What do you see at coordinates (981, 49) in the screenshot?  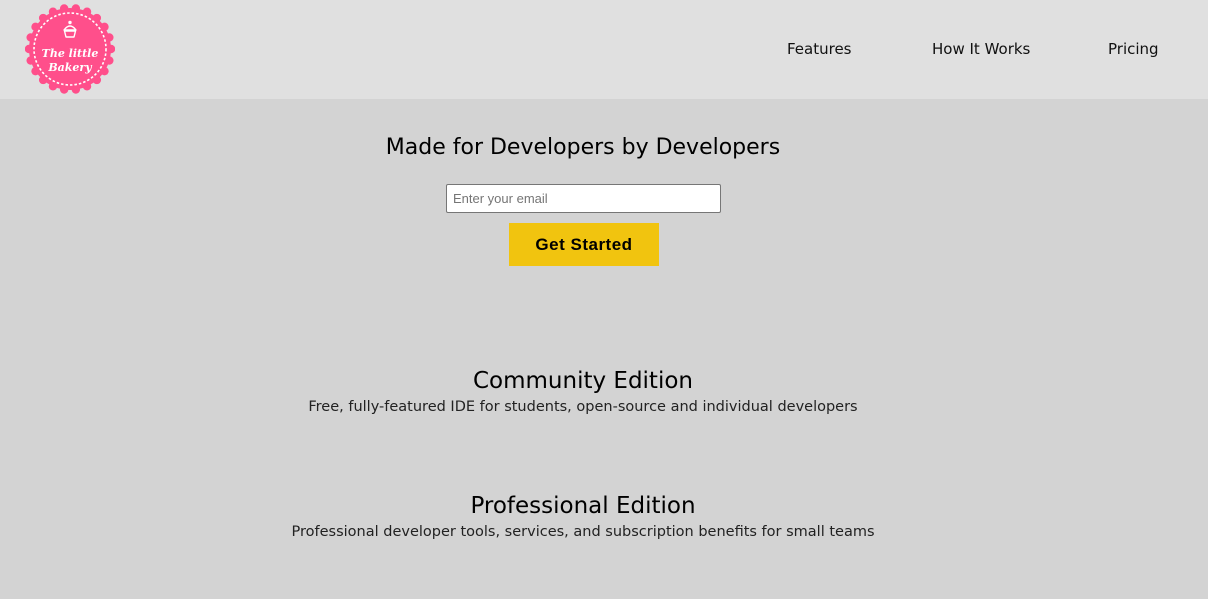 I see `nav-link-how-it-works: How It Works` at bounding box center [981, 49].